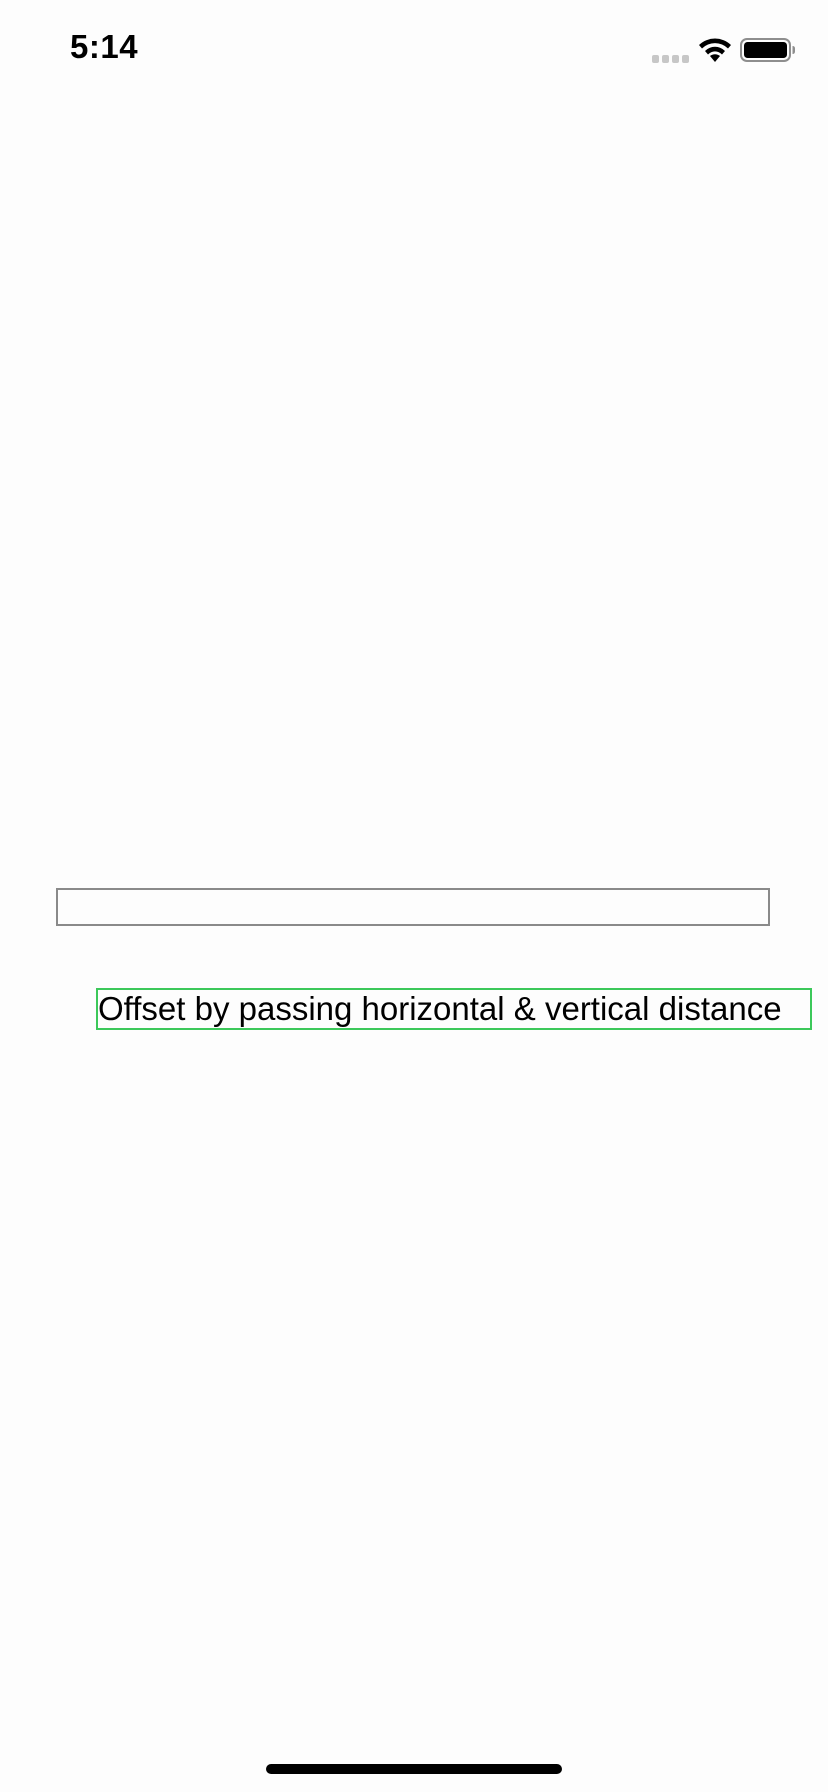  I want to click on status-bar: 5:14, so click(414, 50).